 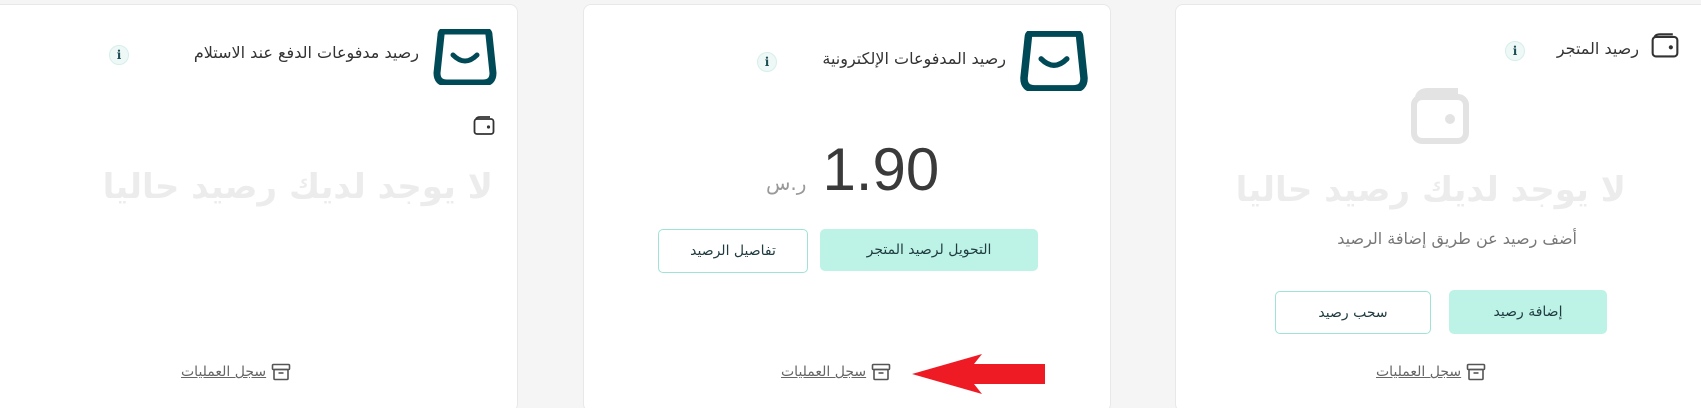 What do you see at coordinates (786, 183) in the screenshot?
I see `currency-label: ر.س` at bounding box center [786, 183].